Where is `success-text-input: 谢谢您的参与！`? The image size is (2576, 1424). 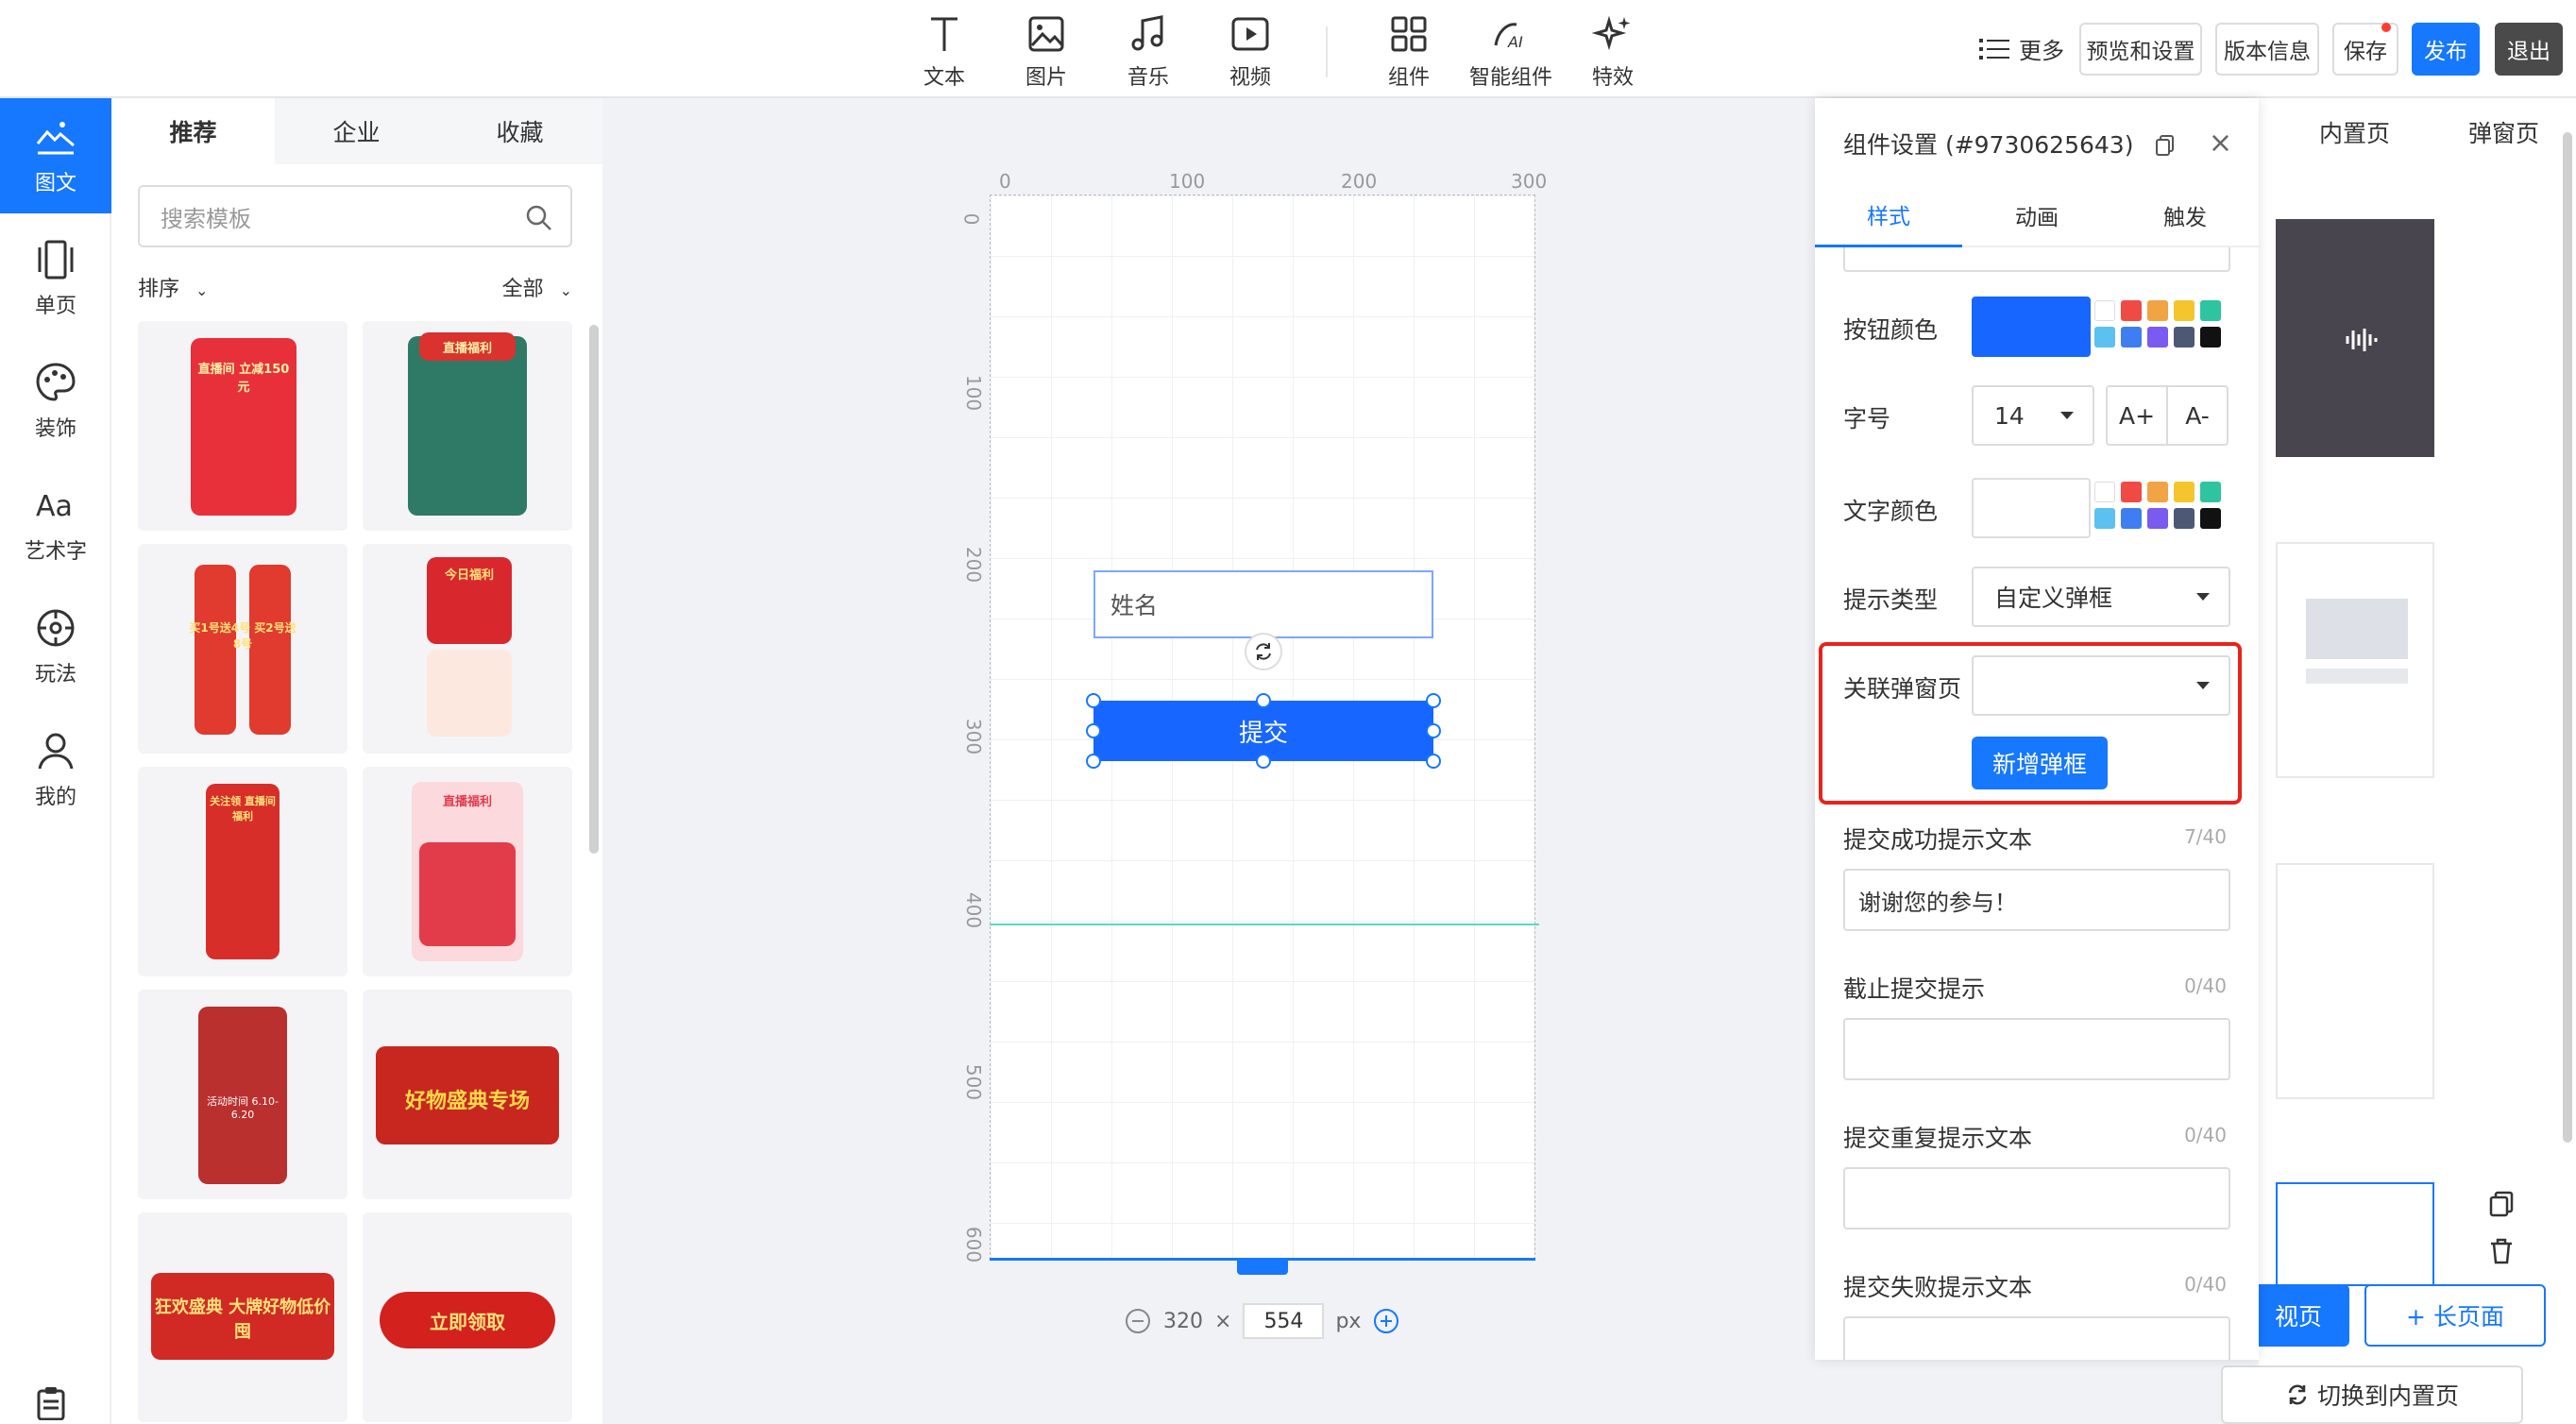 success-text-input: 谢谢您的参与！ is located at coordinates (2036, 900).